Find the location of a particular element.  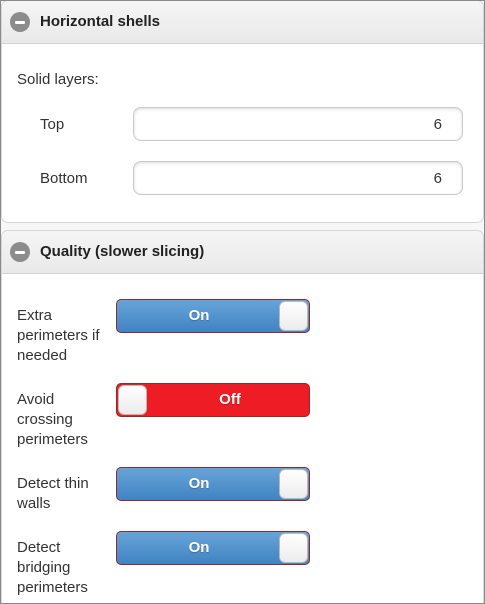

top-layers-input is located at coordinates (298, 124).